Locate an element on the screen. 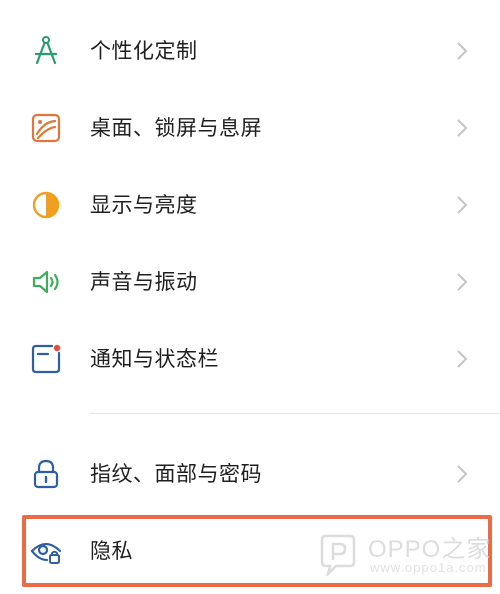 The height and width of the screenshot is (594, 500). settings-item-display-brightness: 显示与亮度 is located at coordinates (250, 204).